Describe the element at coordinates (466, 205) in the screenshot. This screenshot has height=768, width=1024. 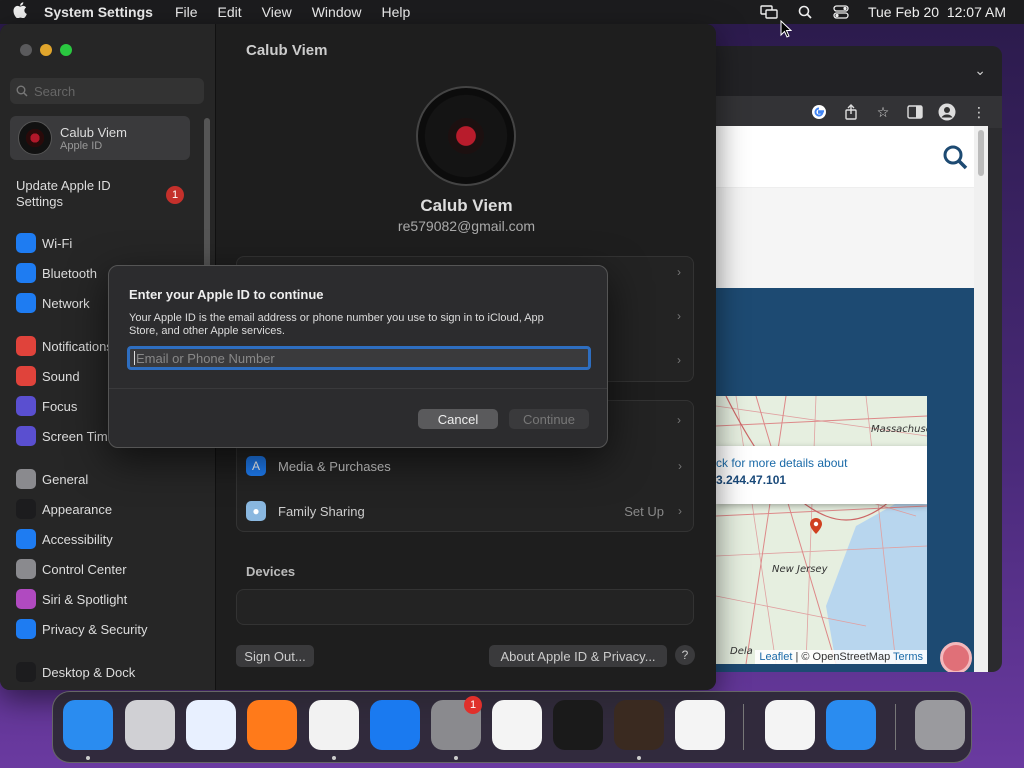
I see `profile-name: Calub Viem` at that location.